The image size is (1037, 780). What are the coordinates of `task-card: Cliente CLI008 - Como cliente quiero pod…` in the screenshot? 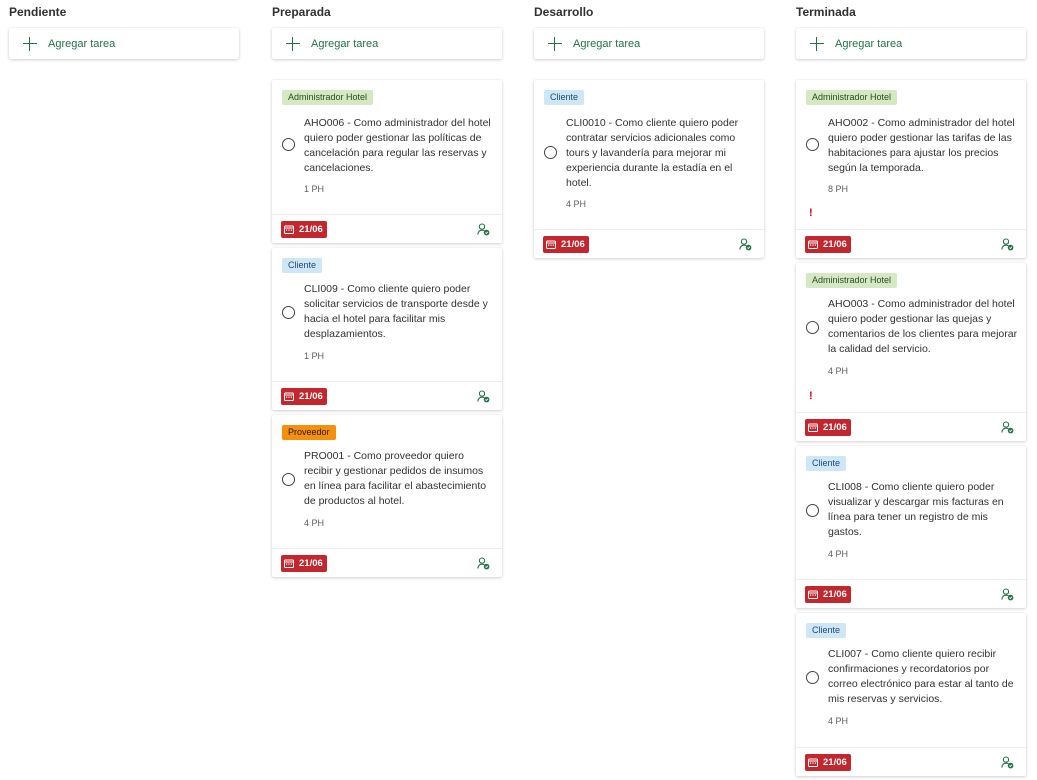 It's located at (911, 527).